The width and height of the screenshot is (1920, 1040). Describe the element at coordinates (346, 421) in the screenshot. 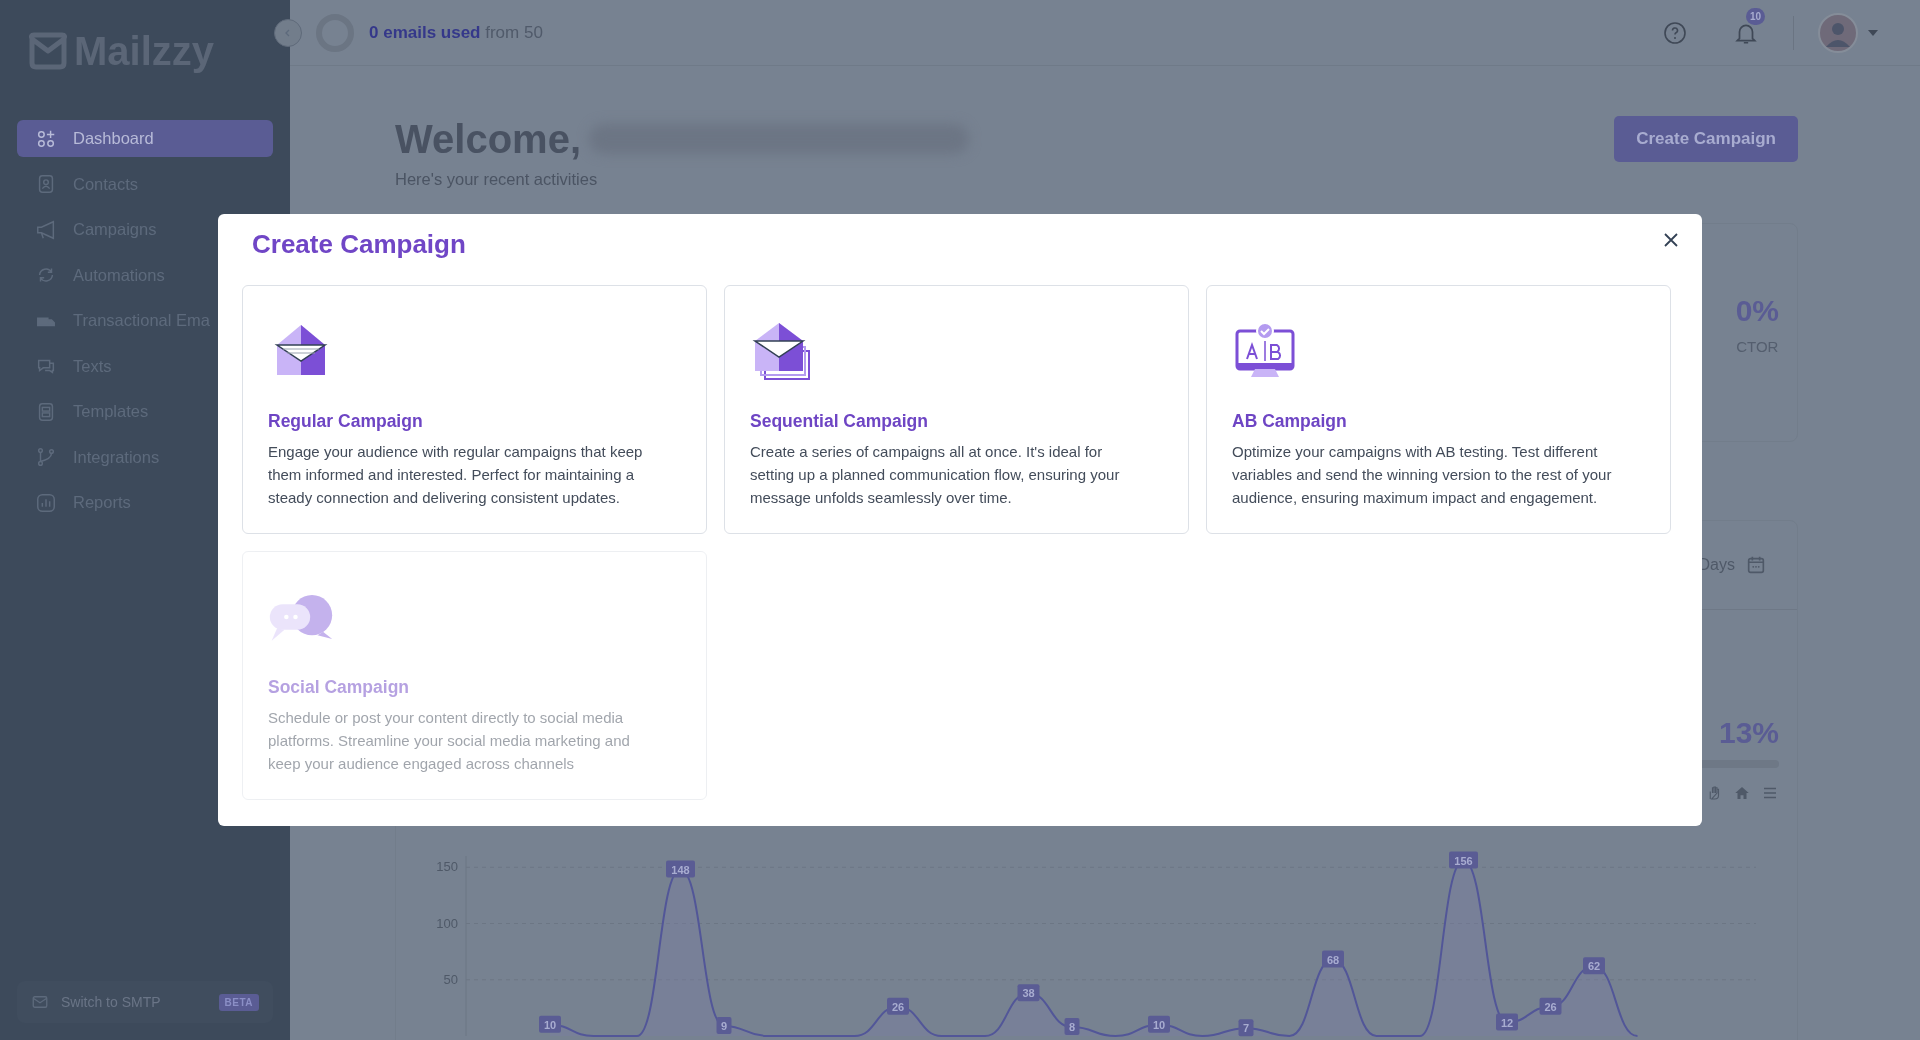

I see `card-title: Regular Campaign` at that location.